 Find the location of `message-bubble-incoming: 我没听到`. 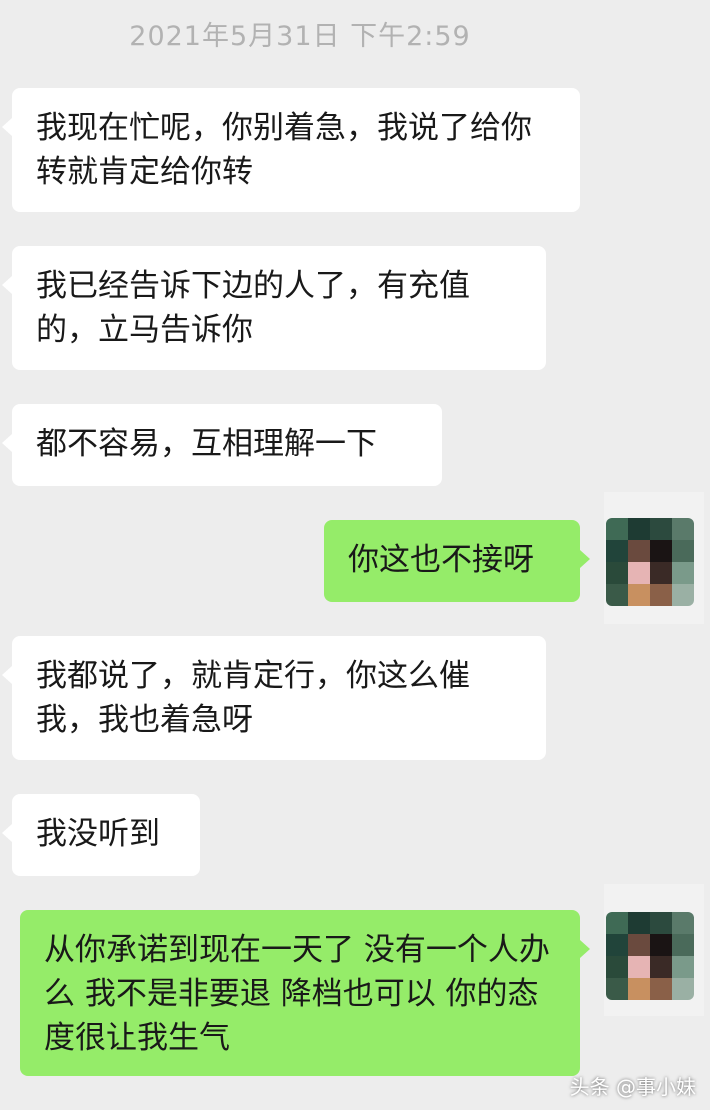

message-bubble-incoming: 我没听到 is located at coordinates (101, 835).